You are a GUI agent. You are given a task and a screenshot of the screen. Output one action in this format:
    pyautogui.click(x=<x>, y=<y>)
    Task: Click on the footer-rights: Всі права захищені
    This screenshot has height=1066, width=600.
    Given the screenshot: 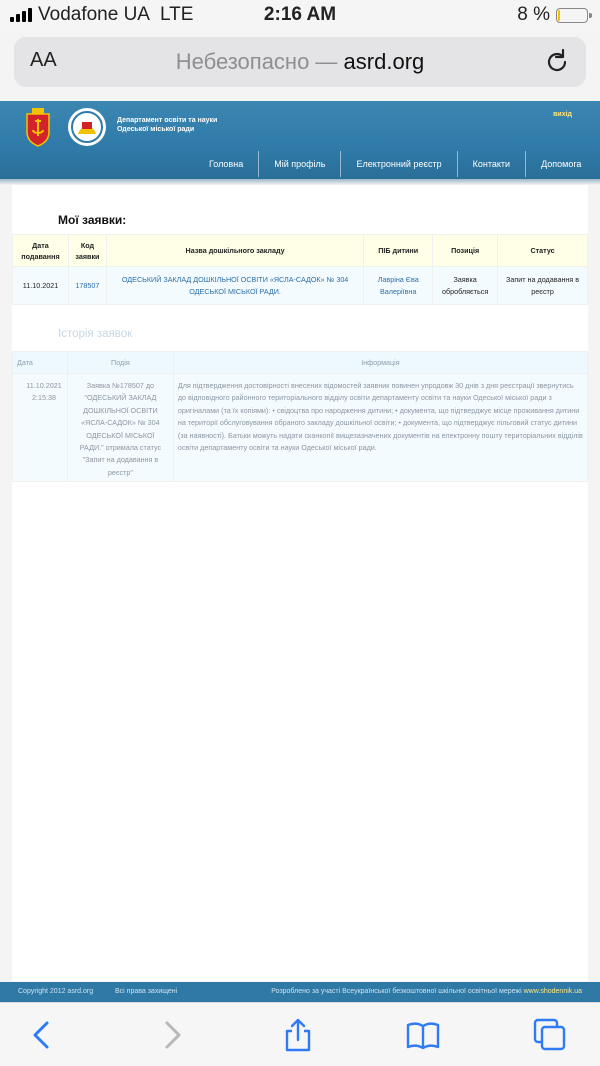 What is the action you would take?
    pyautogui.click(x=146, y=991)
    